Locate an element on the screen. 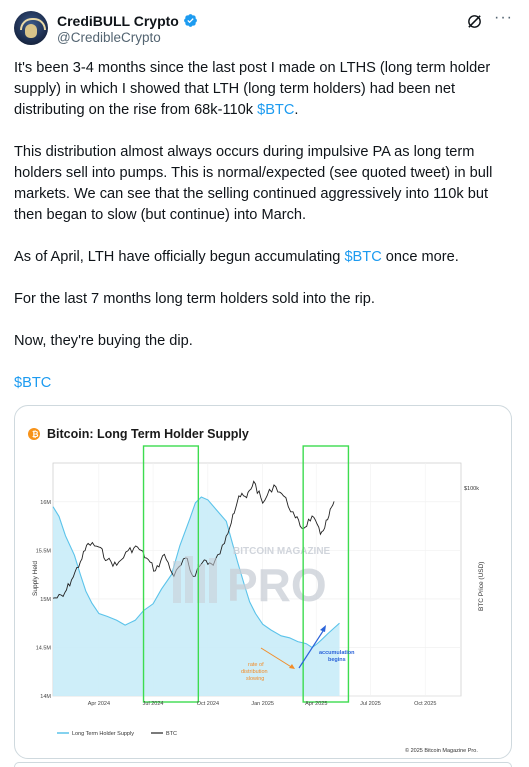 This screenshot has height=767, width=529. y-tick-label: 15M is located at coordinates (45, 600).